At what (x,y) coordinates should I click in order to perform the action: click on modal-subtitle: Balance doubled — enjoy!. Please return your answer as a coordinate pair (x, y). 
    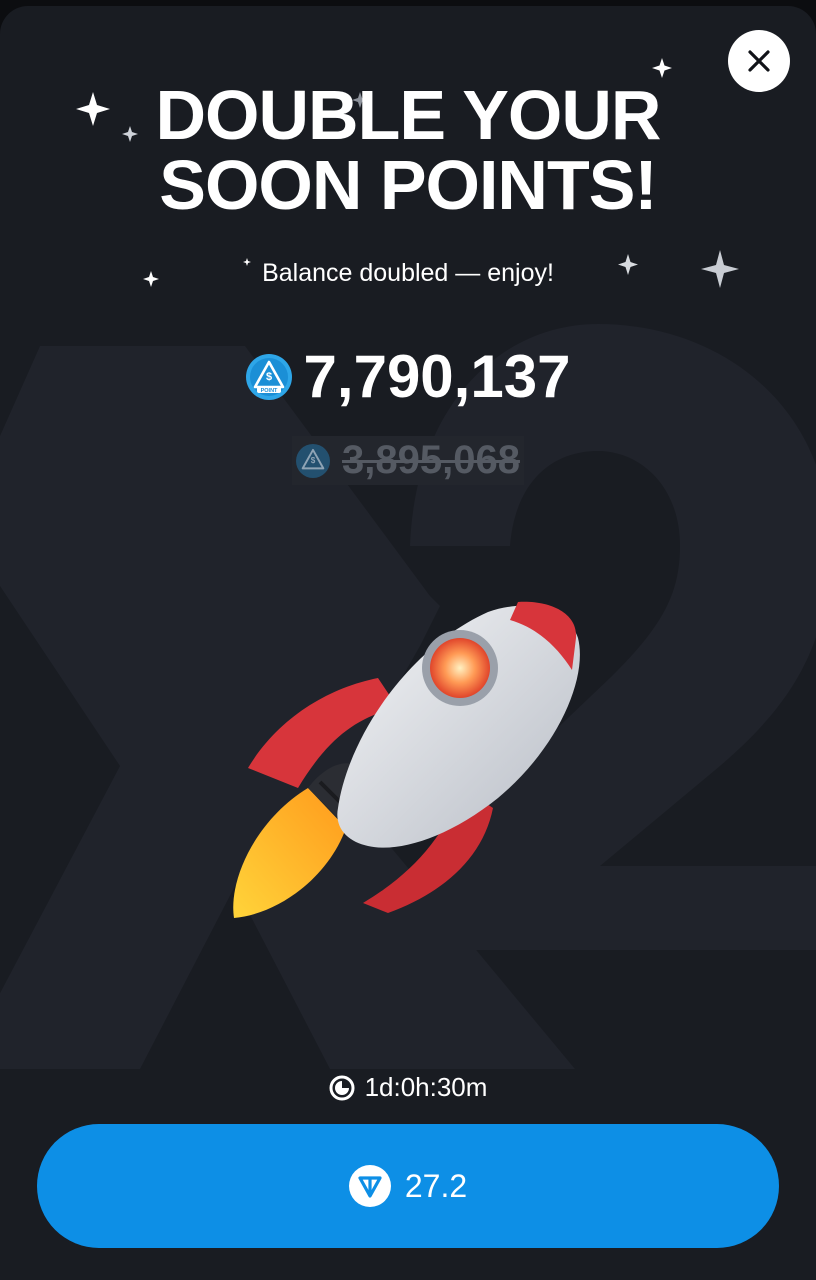
    Looking at the image, I should click on (408, 273).